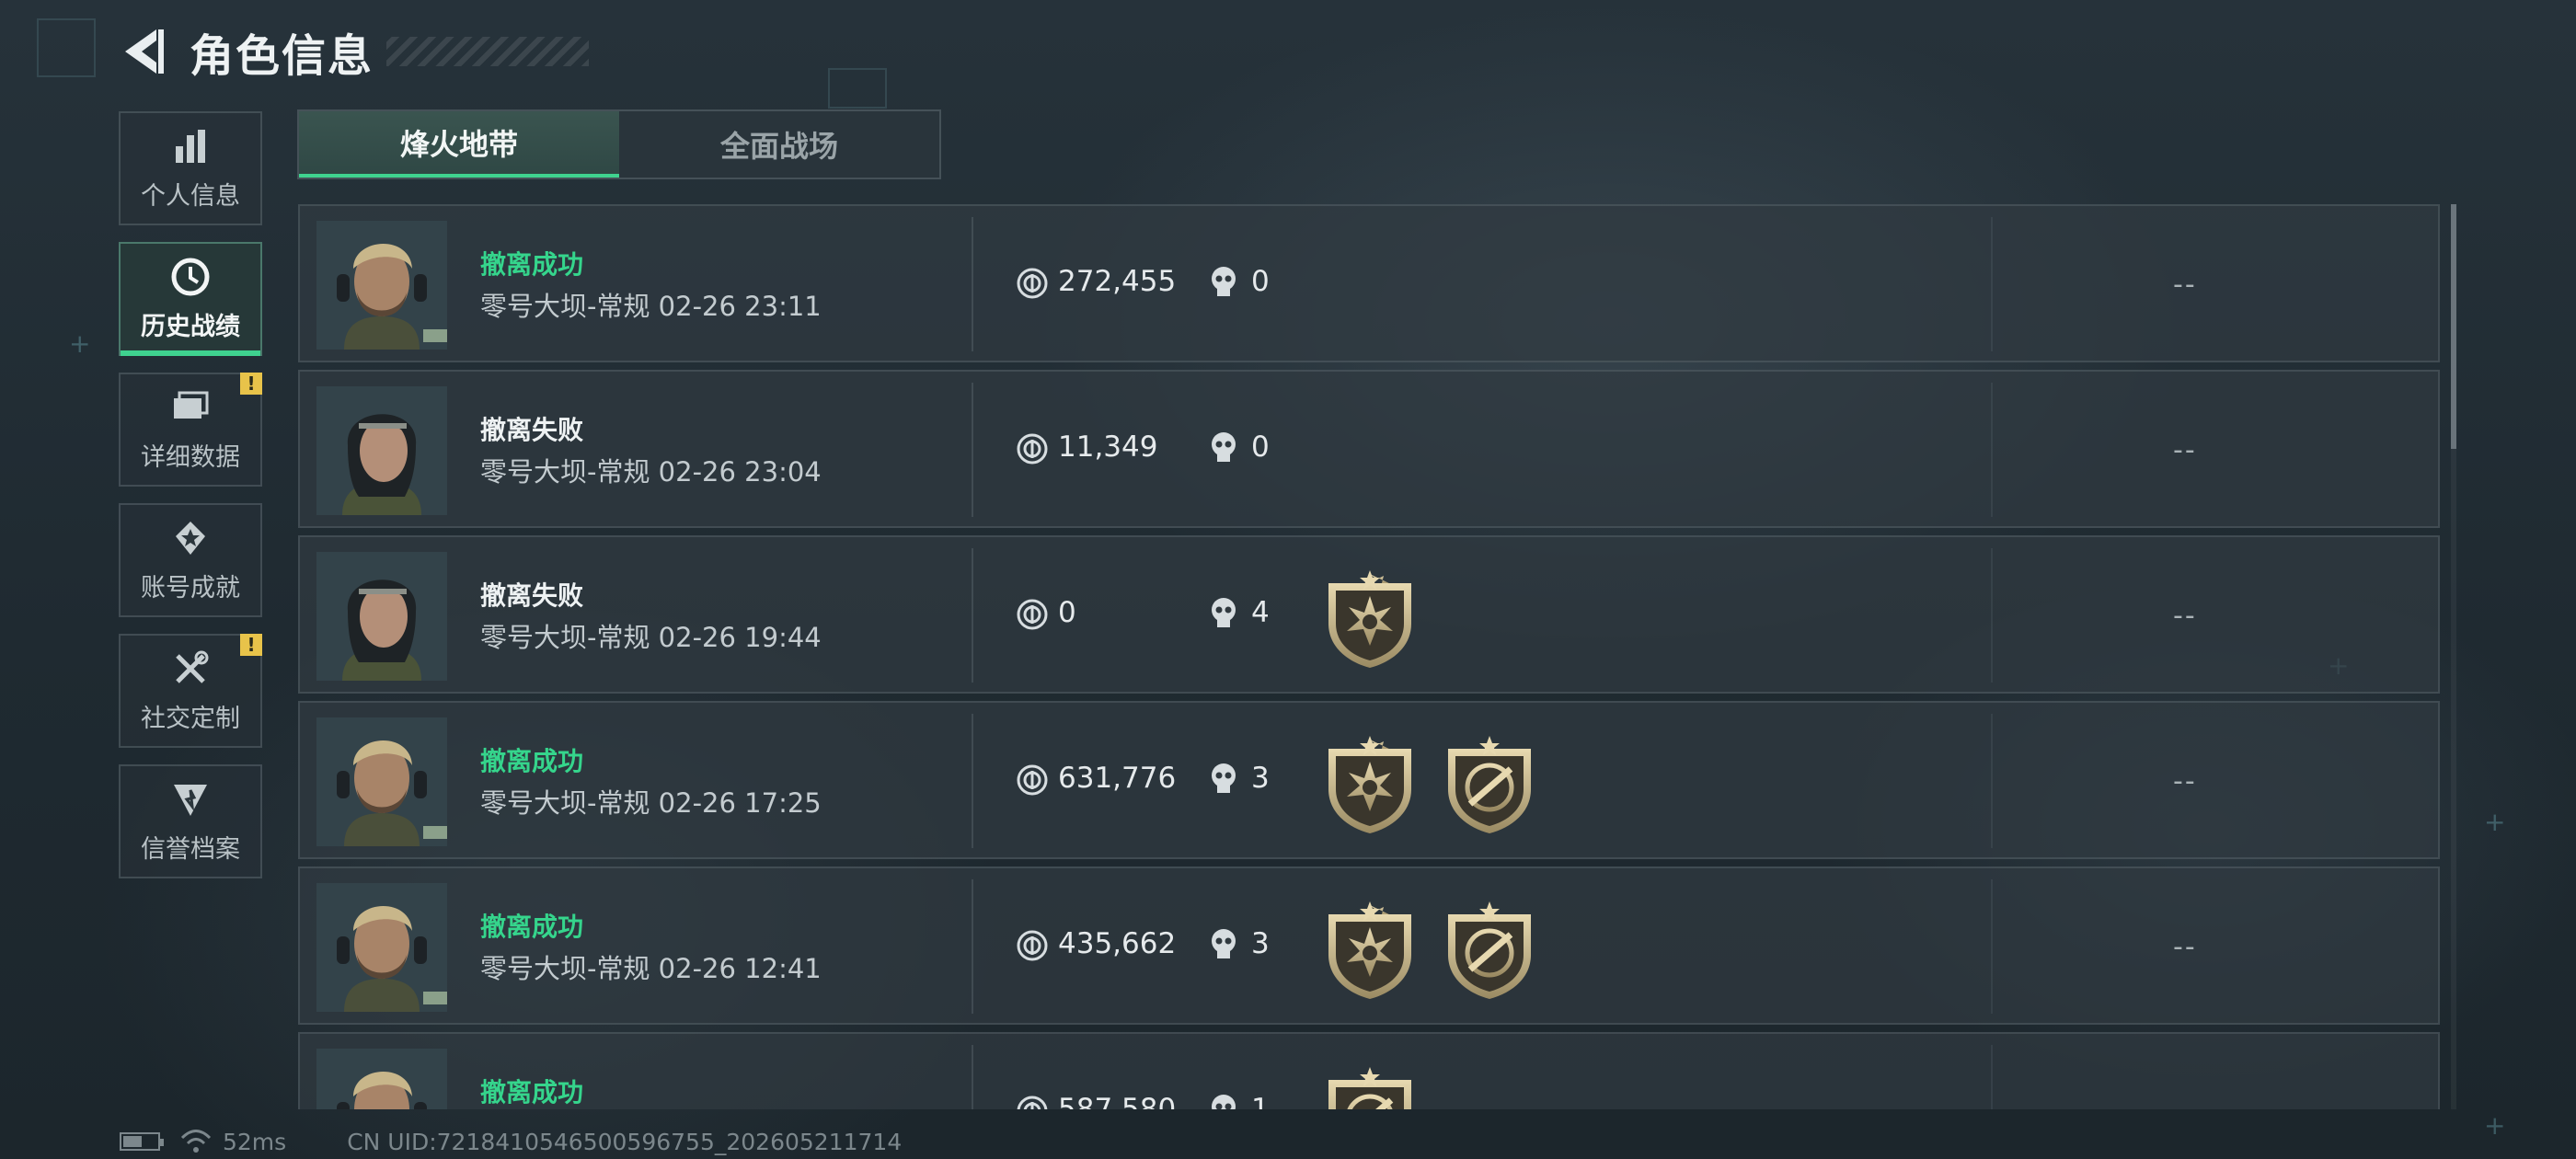 The width and height of the screenshot is (2576, 1159). I want to click on match-record-row: 撤离成功 587,580 1, so click(1369, 1070).